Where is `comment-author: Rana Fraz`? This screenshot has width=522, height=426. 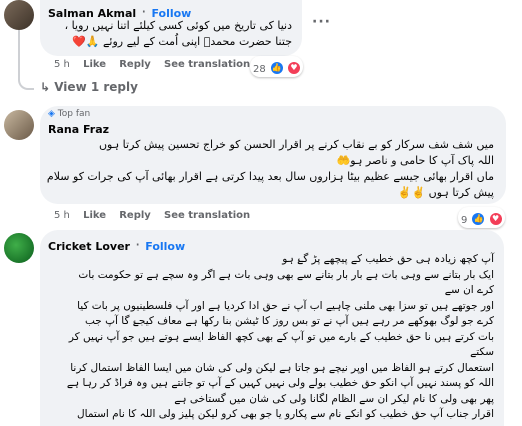
comment-author: Rana Fraz is located at coordinates (78, 129).